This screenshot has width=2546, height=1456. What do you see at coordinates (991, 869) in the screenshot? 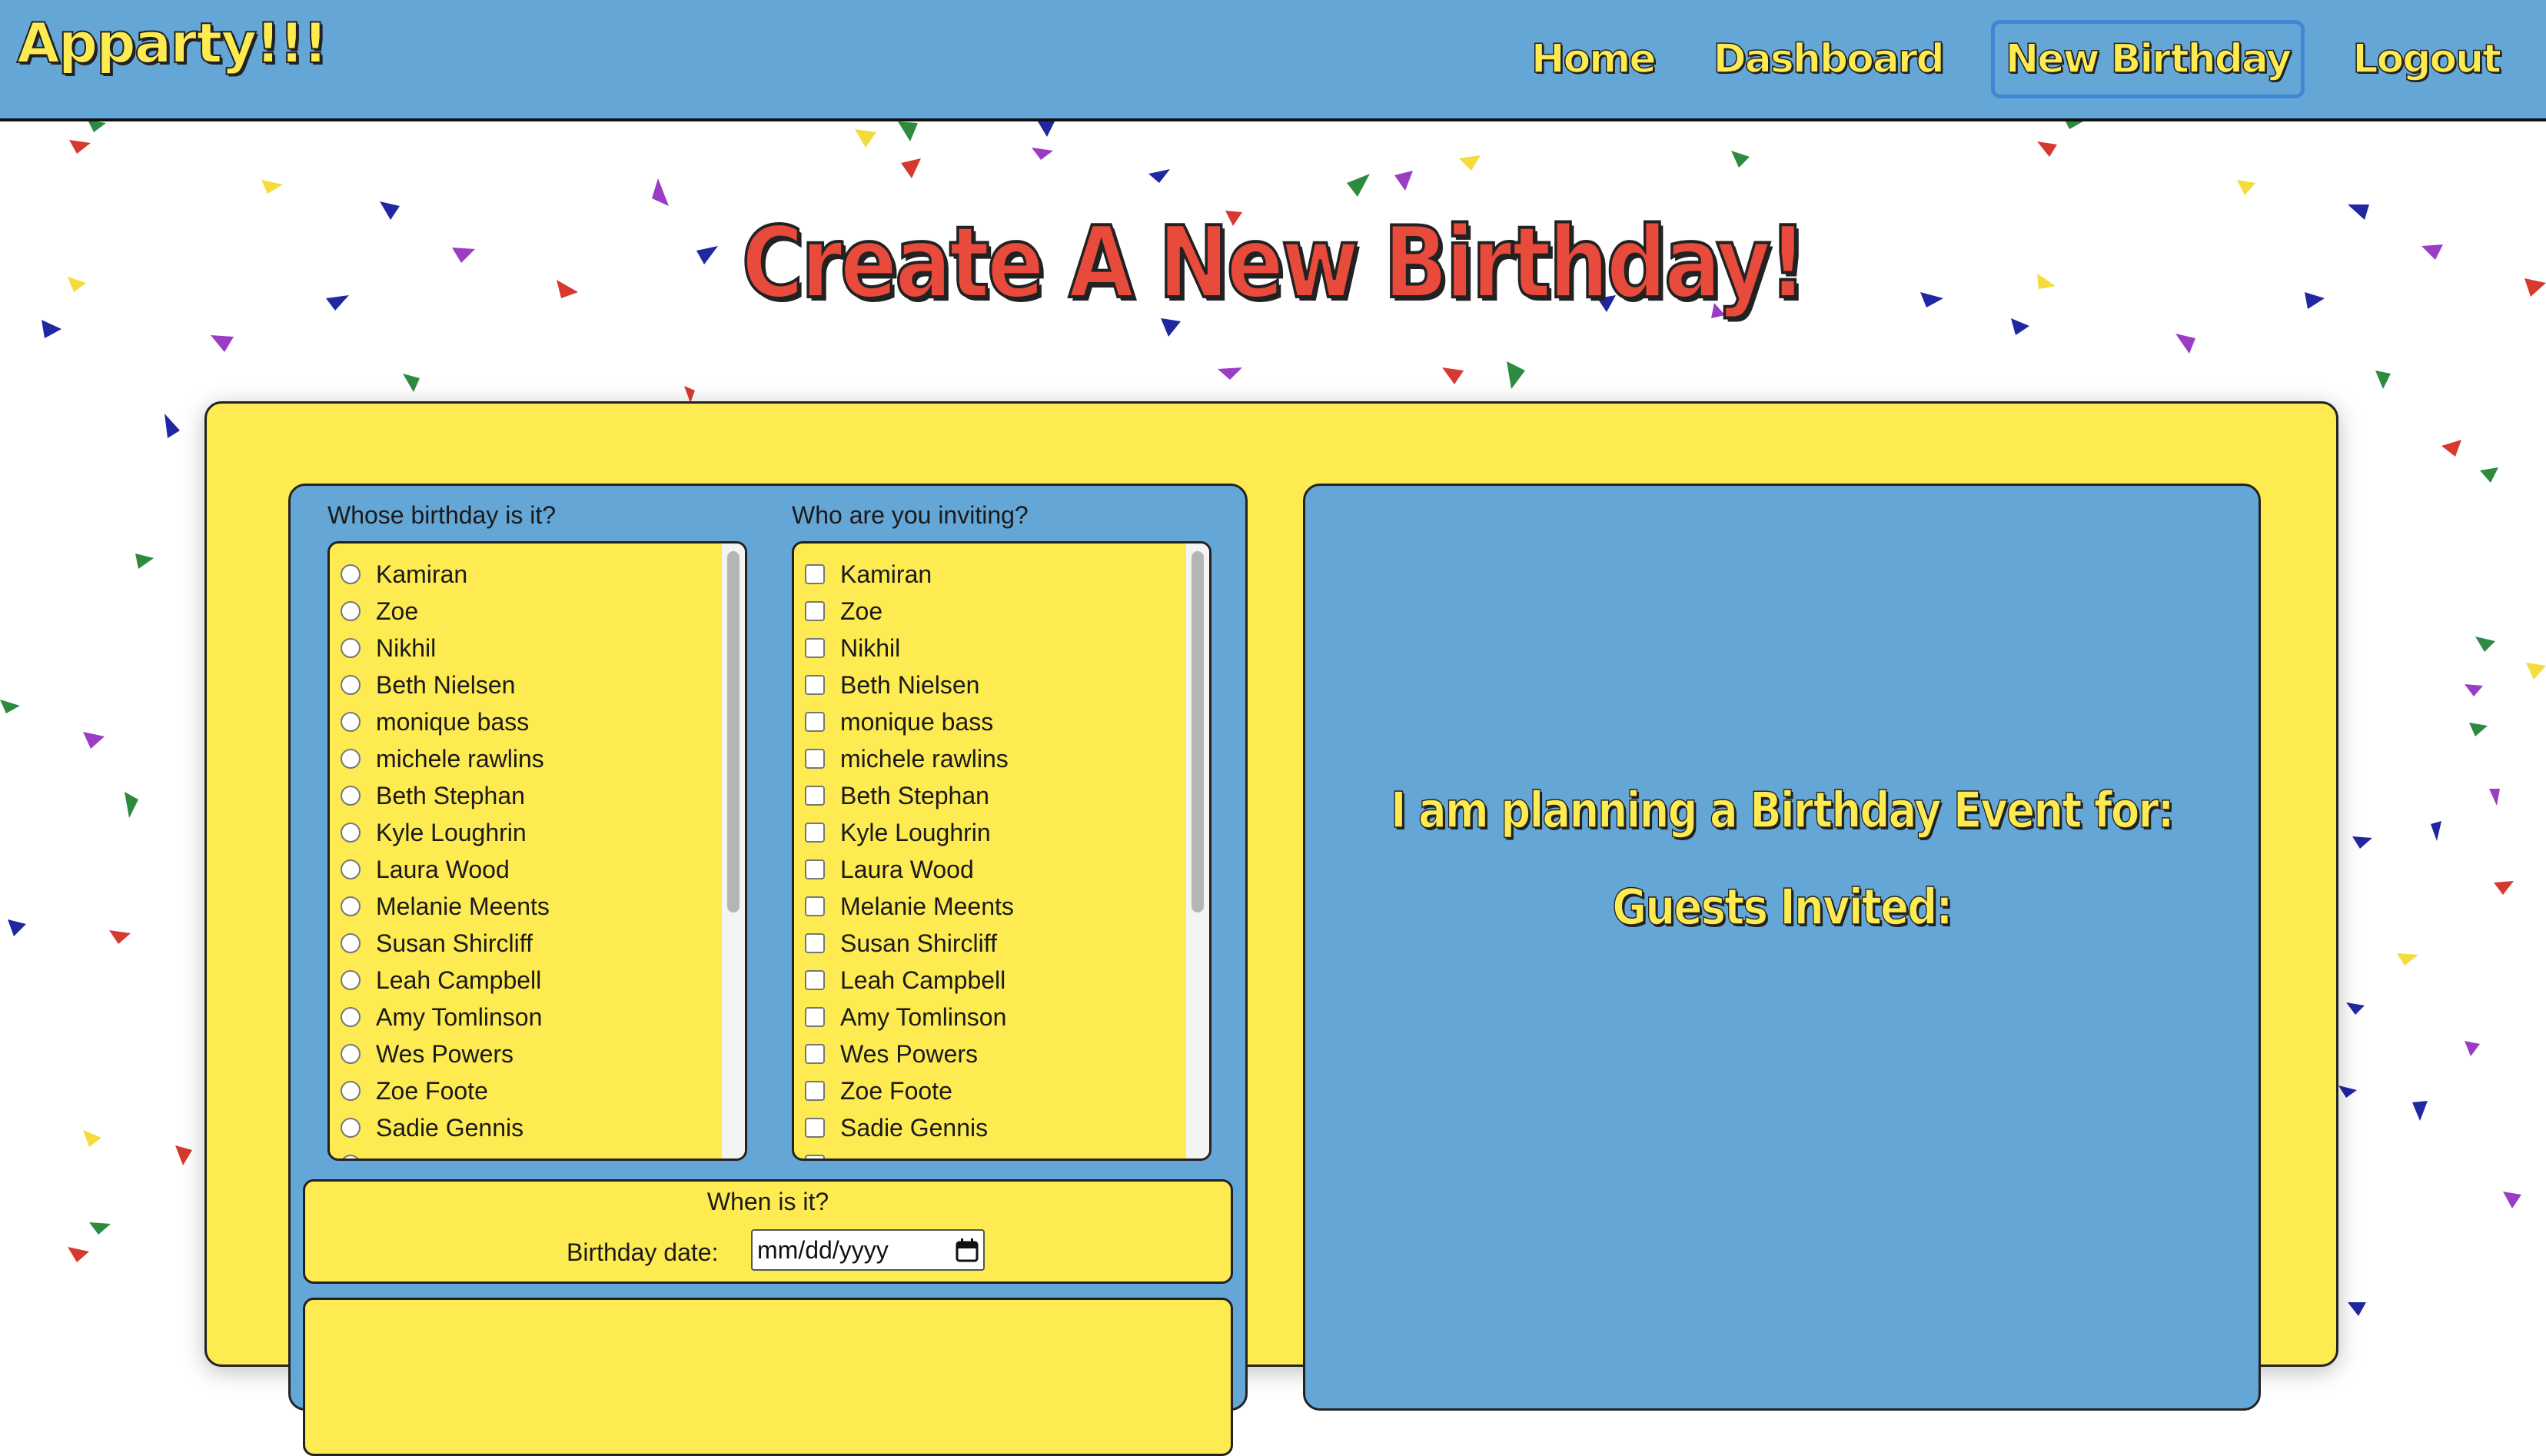
I see `invitee-option: Laura Wood` at bounding box center [991, 869].